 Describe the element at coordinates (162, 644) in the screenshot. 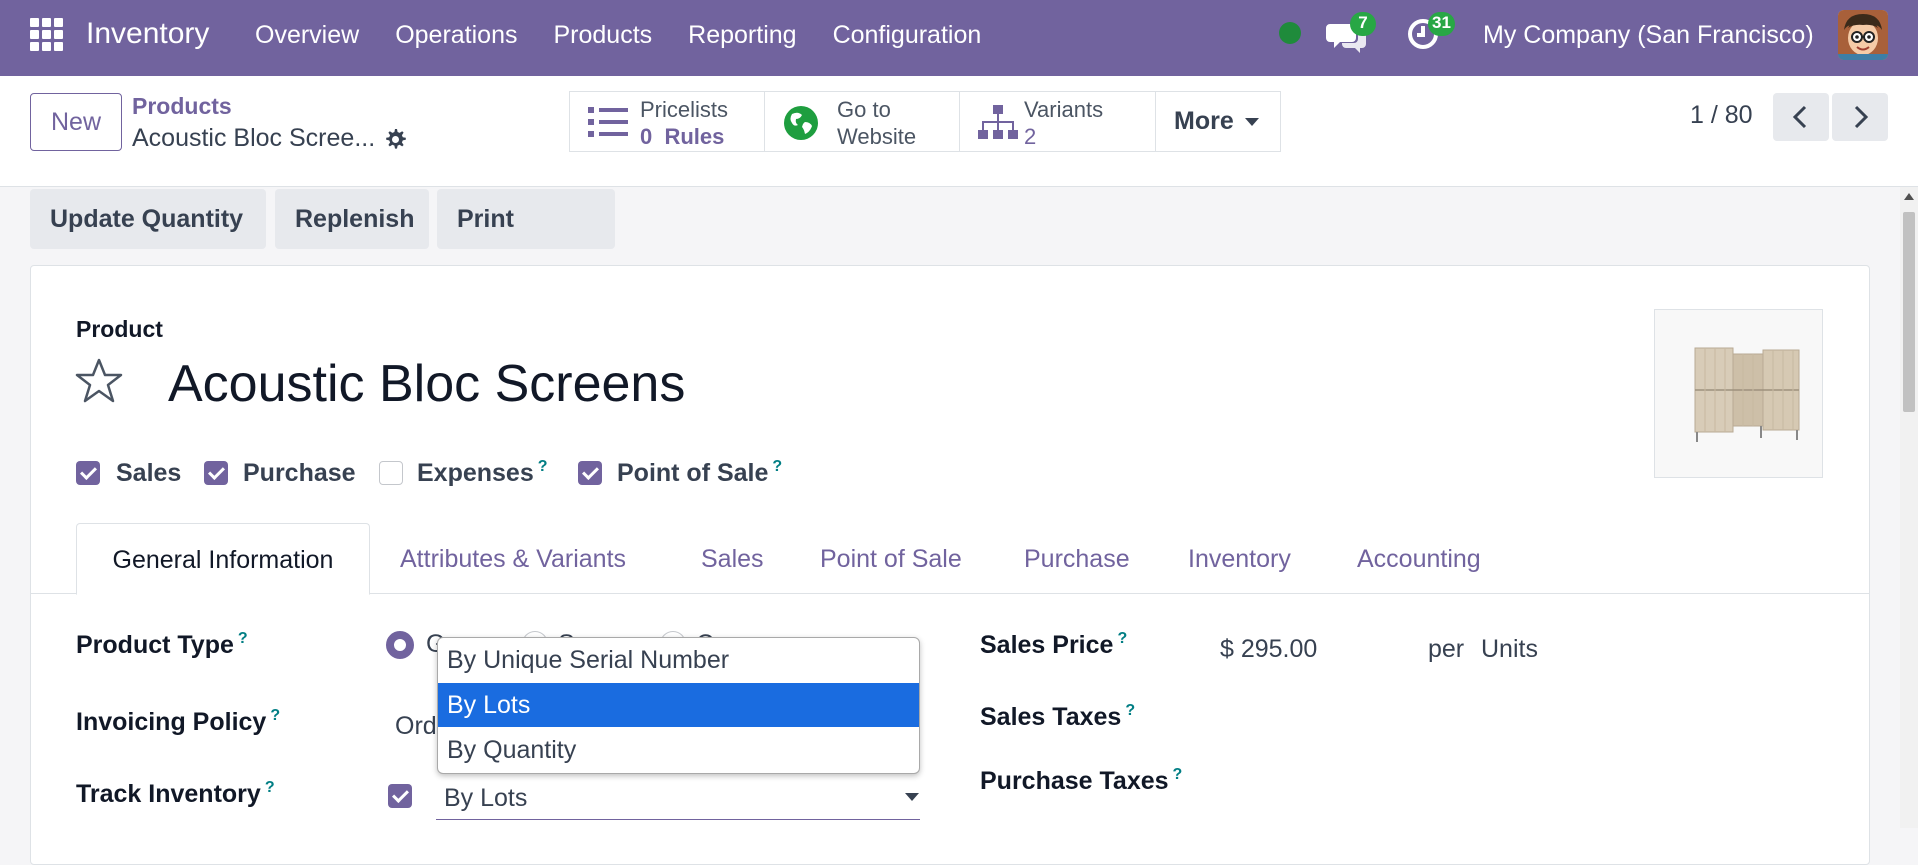

I see `product-type-label: Product Type?` at that location.